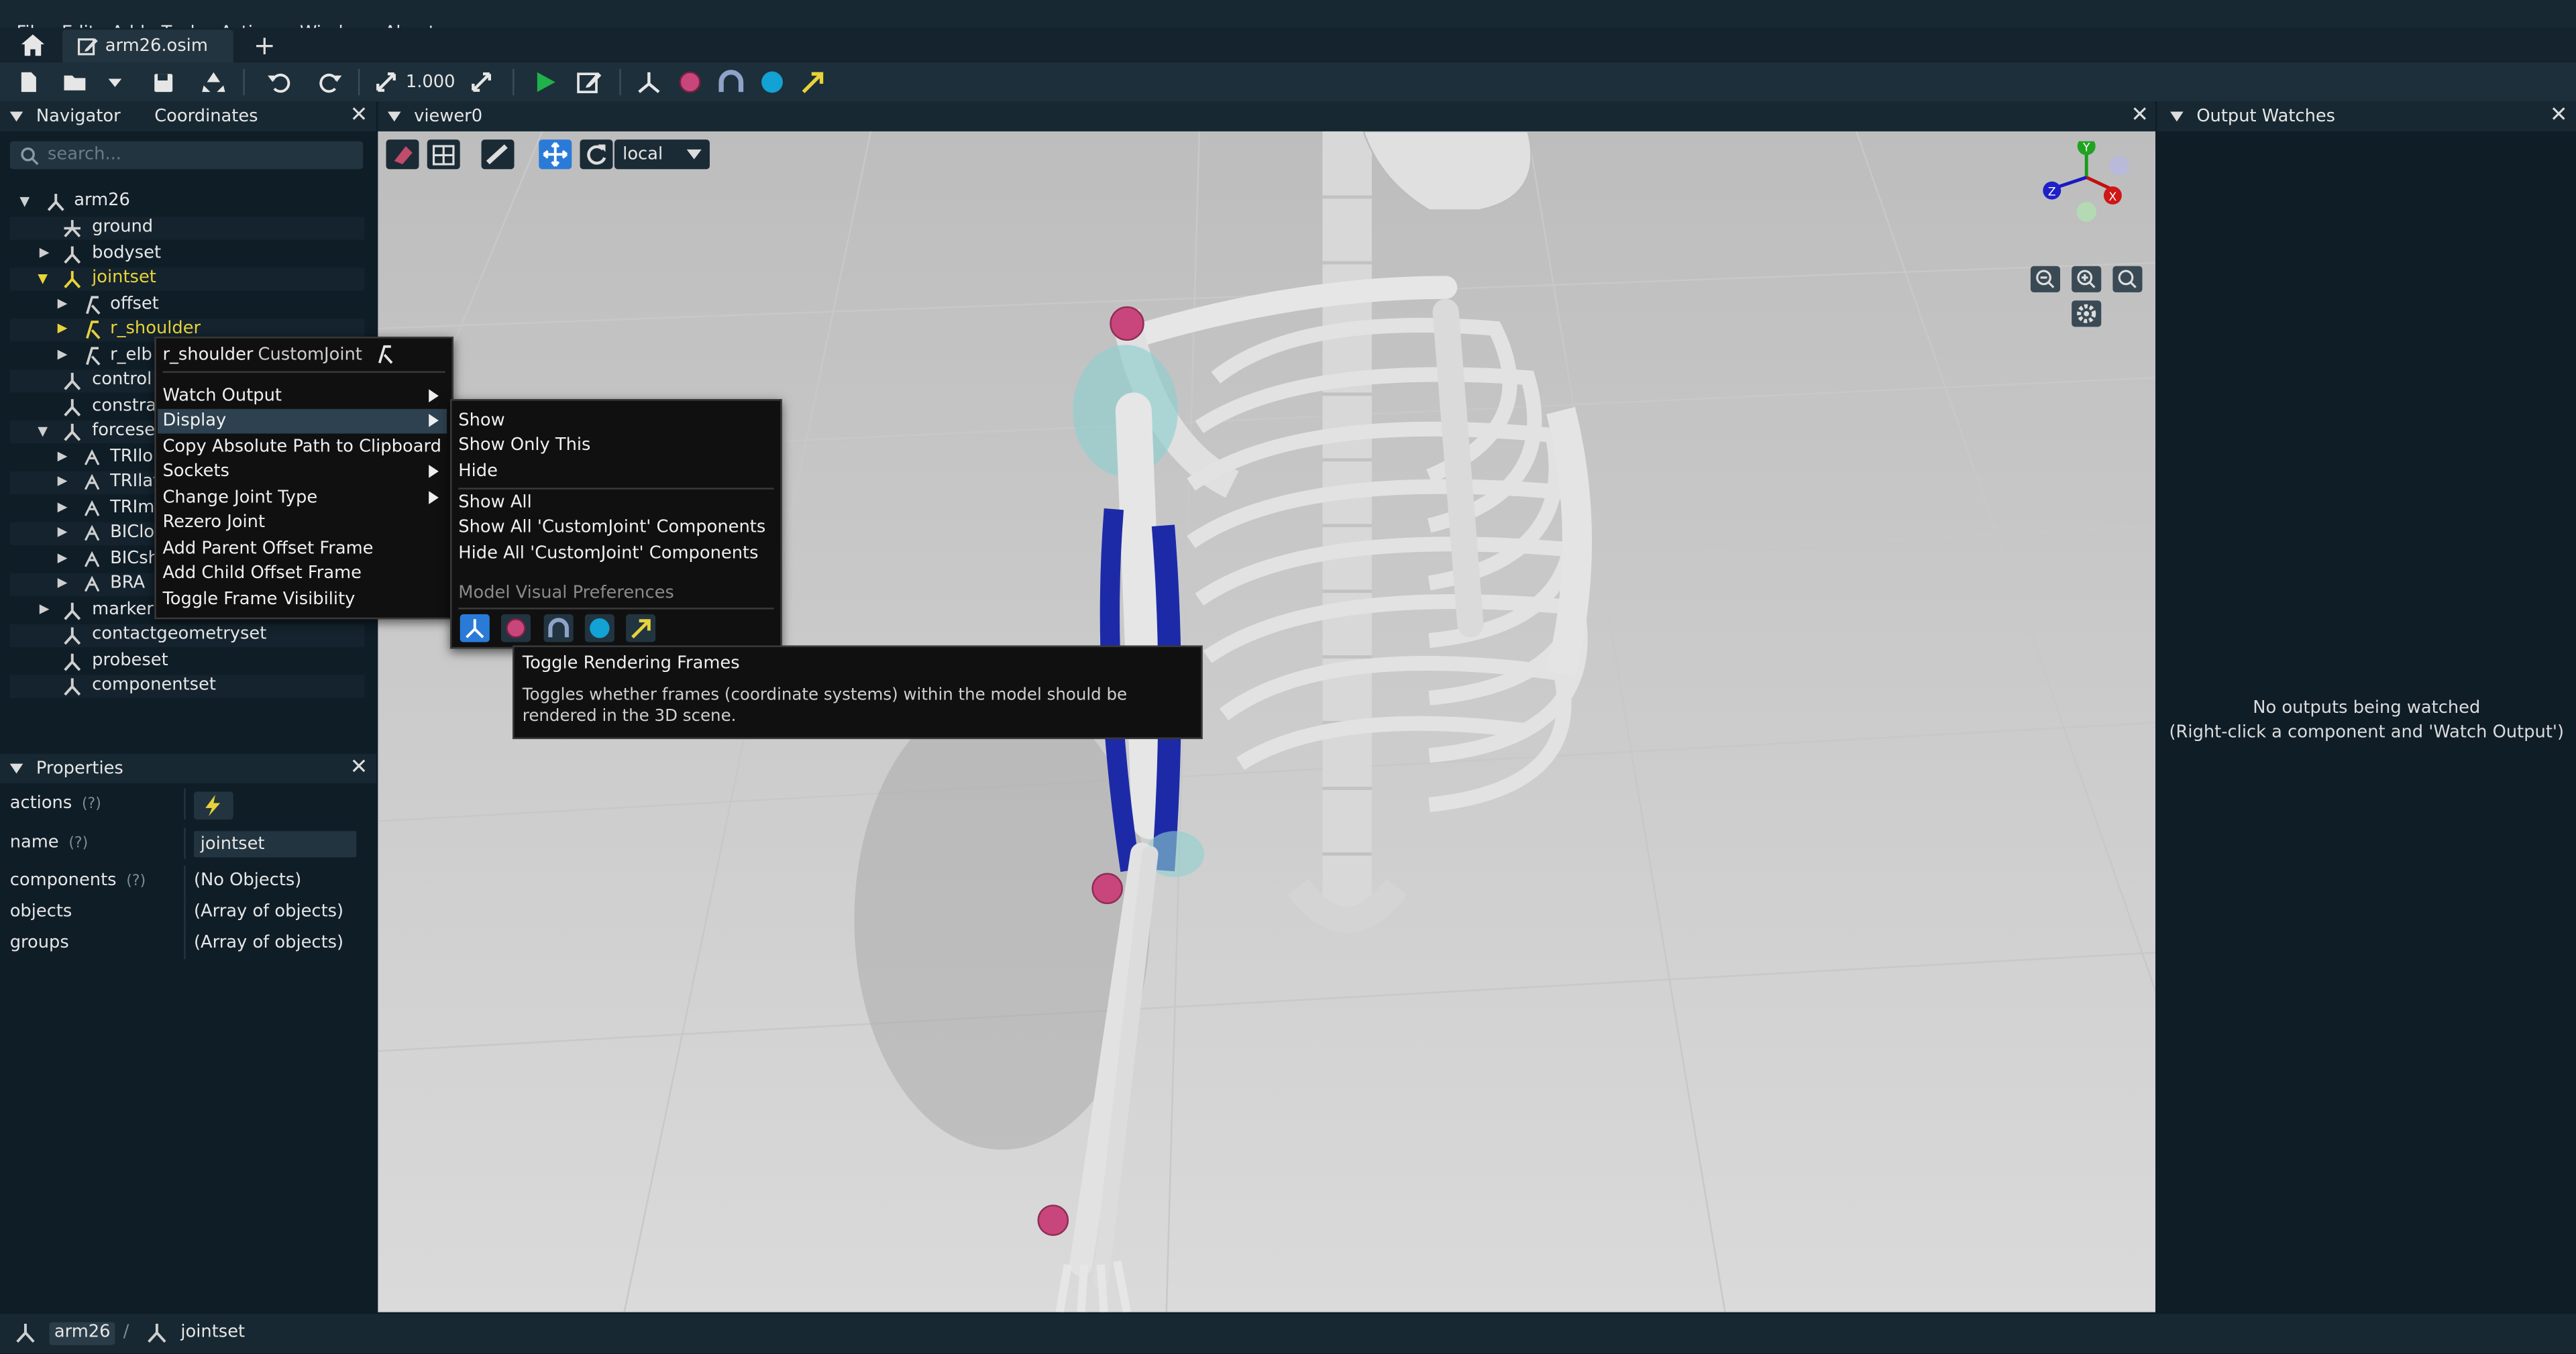  Describe the element at coordinates (475, 628) in the screenshot. I see `toggle-frames-swatch` at that location.